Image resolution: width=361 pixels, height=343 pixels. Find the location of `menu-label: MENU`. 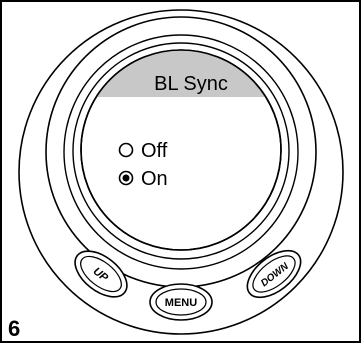

menu-label: MENU is located at coordinates (181, 303).